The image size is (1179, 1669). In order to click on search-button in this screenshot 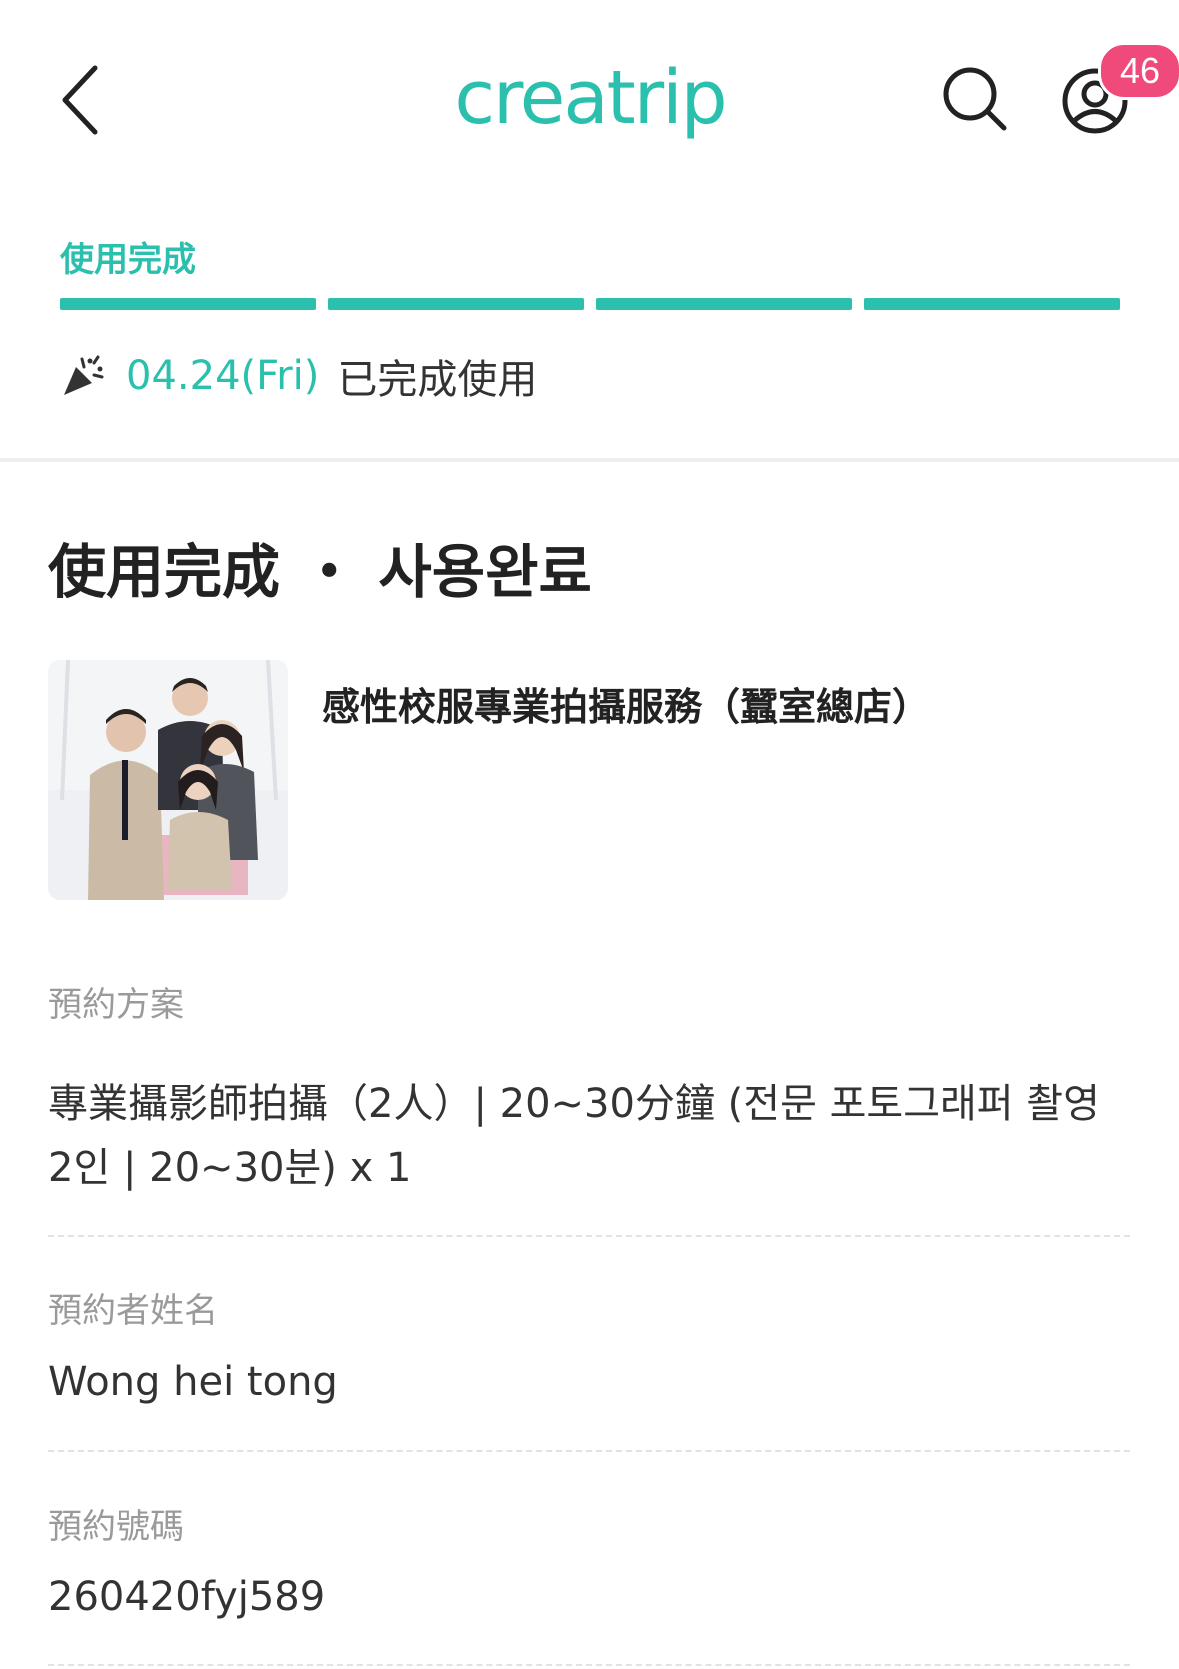, I will do `click(975, 99)`.